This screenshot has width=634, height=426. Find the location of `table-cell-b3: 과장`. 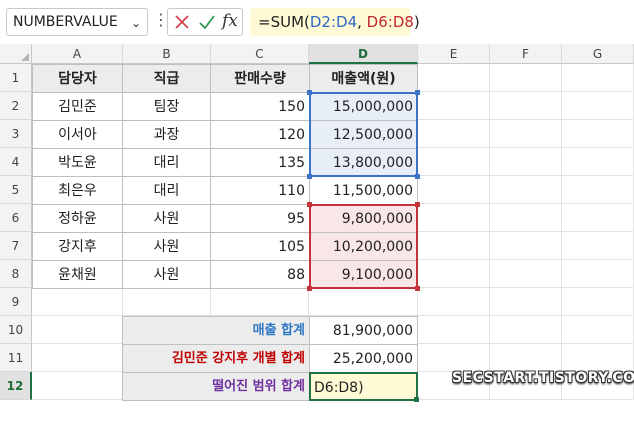

table-cell-b3: 과장 is located at coordinates (166, 134).